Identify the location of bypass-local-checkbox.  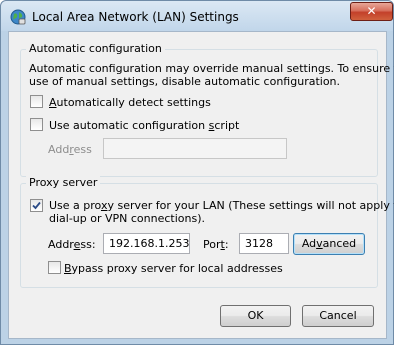
(54, 267).